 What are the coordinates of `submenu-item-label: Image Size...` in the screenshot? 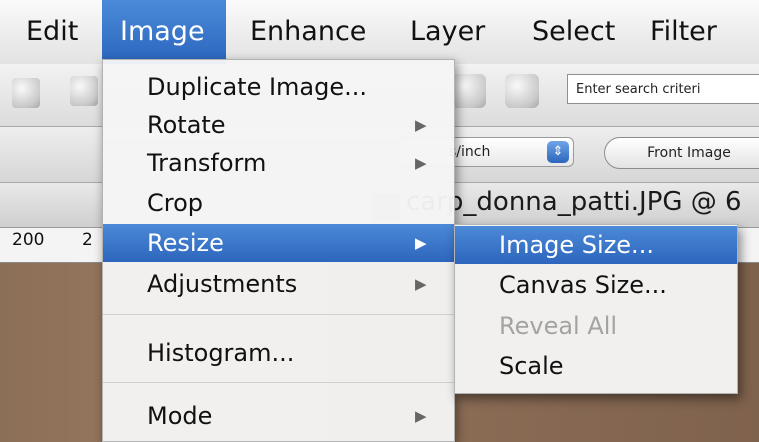 It's located at (576, 245).